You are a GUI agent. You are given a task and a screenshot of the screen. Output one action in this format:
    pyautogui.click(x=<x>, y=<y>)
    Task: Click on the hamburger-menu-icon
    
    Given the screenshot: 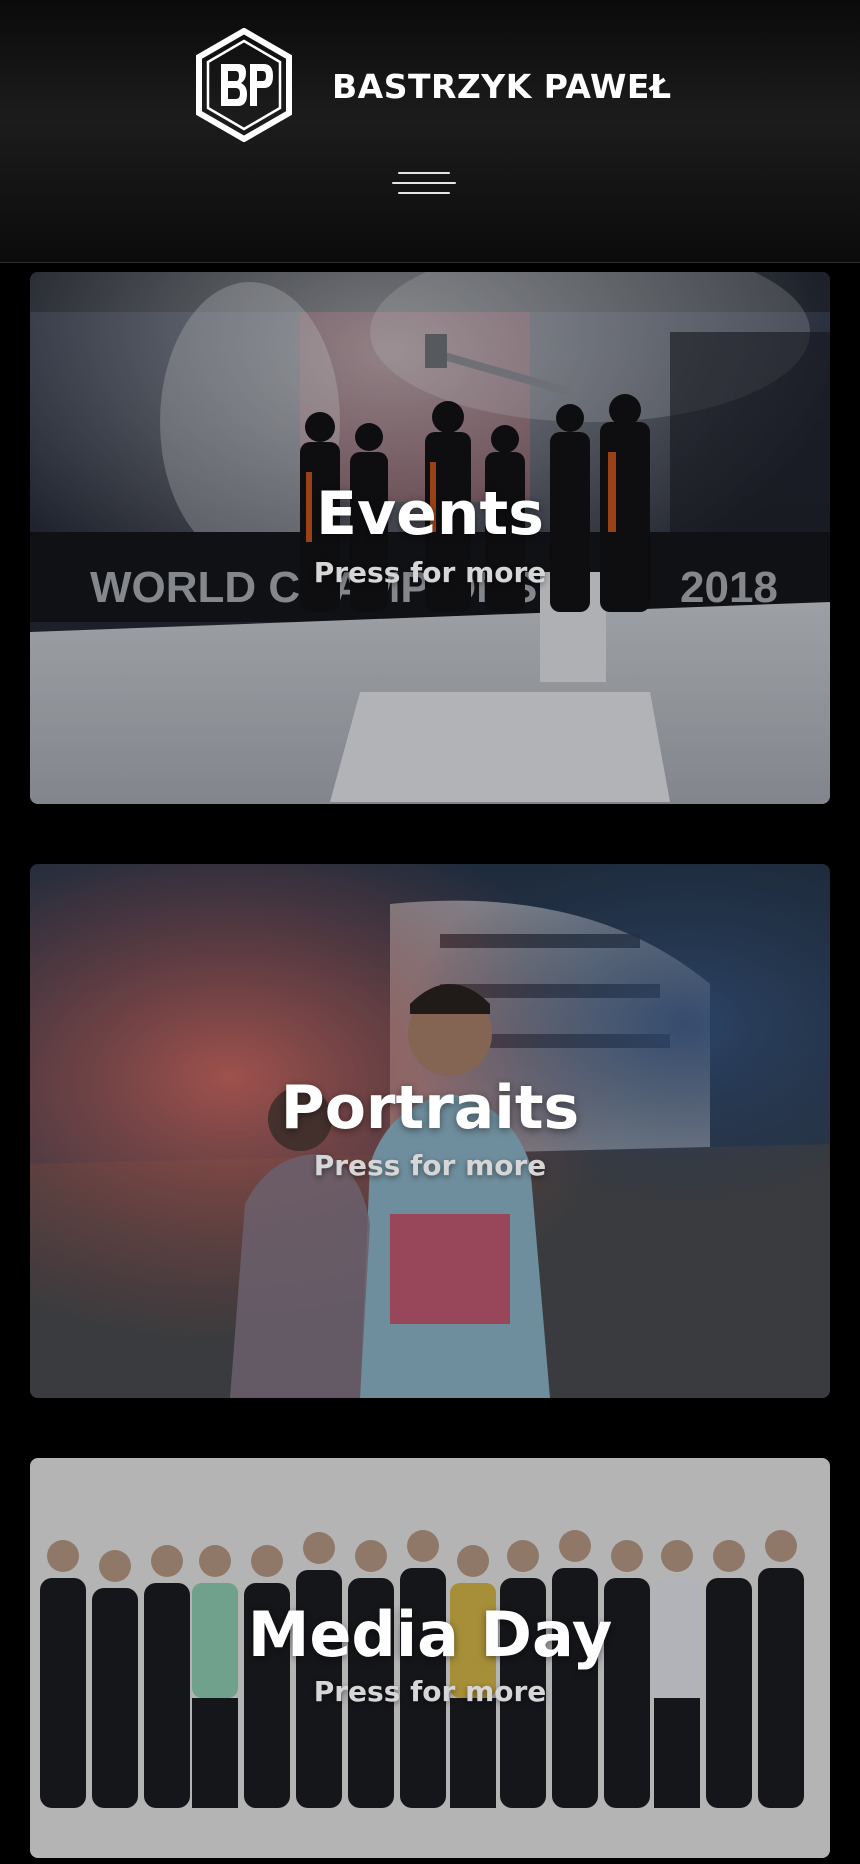 What is the action you would take?
    pyautogui.click(x=424, y=173)
    